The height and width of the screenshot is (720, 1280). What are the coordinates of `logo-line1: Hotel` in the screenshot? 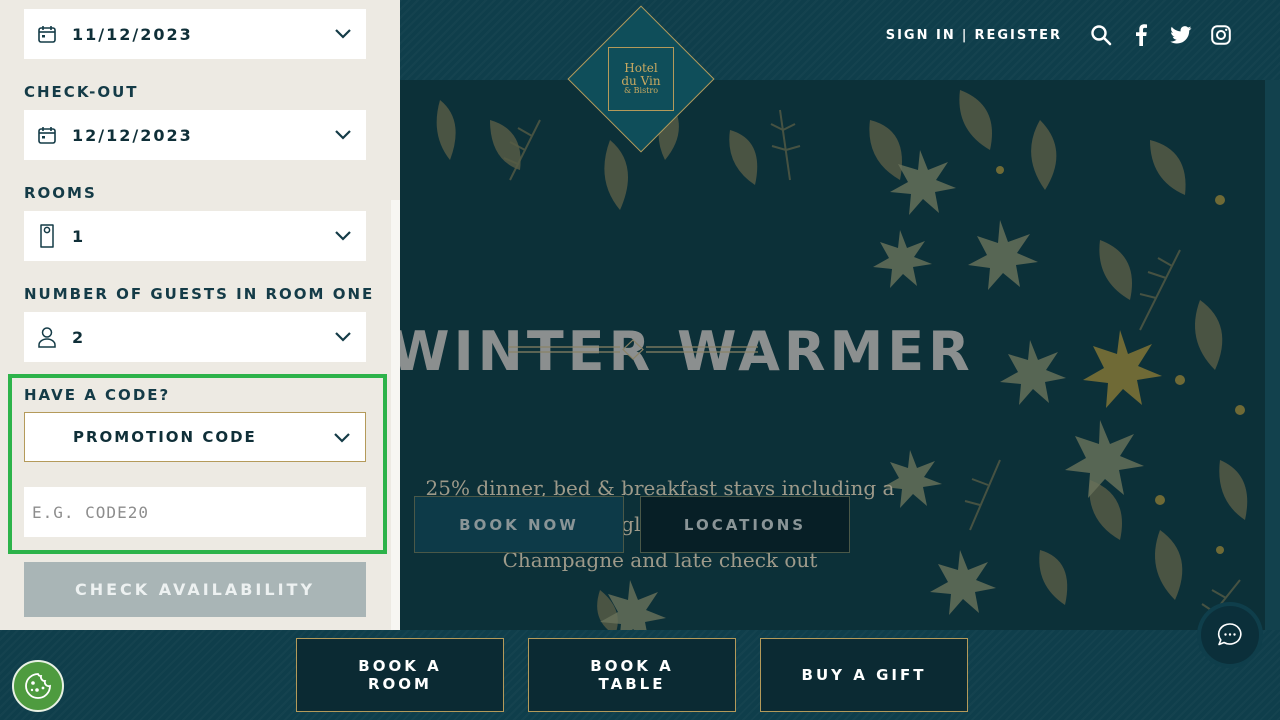 It's located at (641, 68).